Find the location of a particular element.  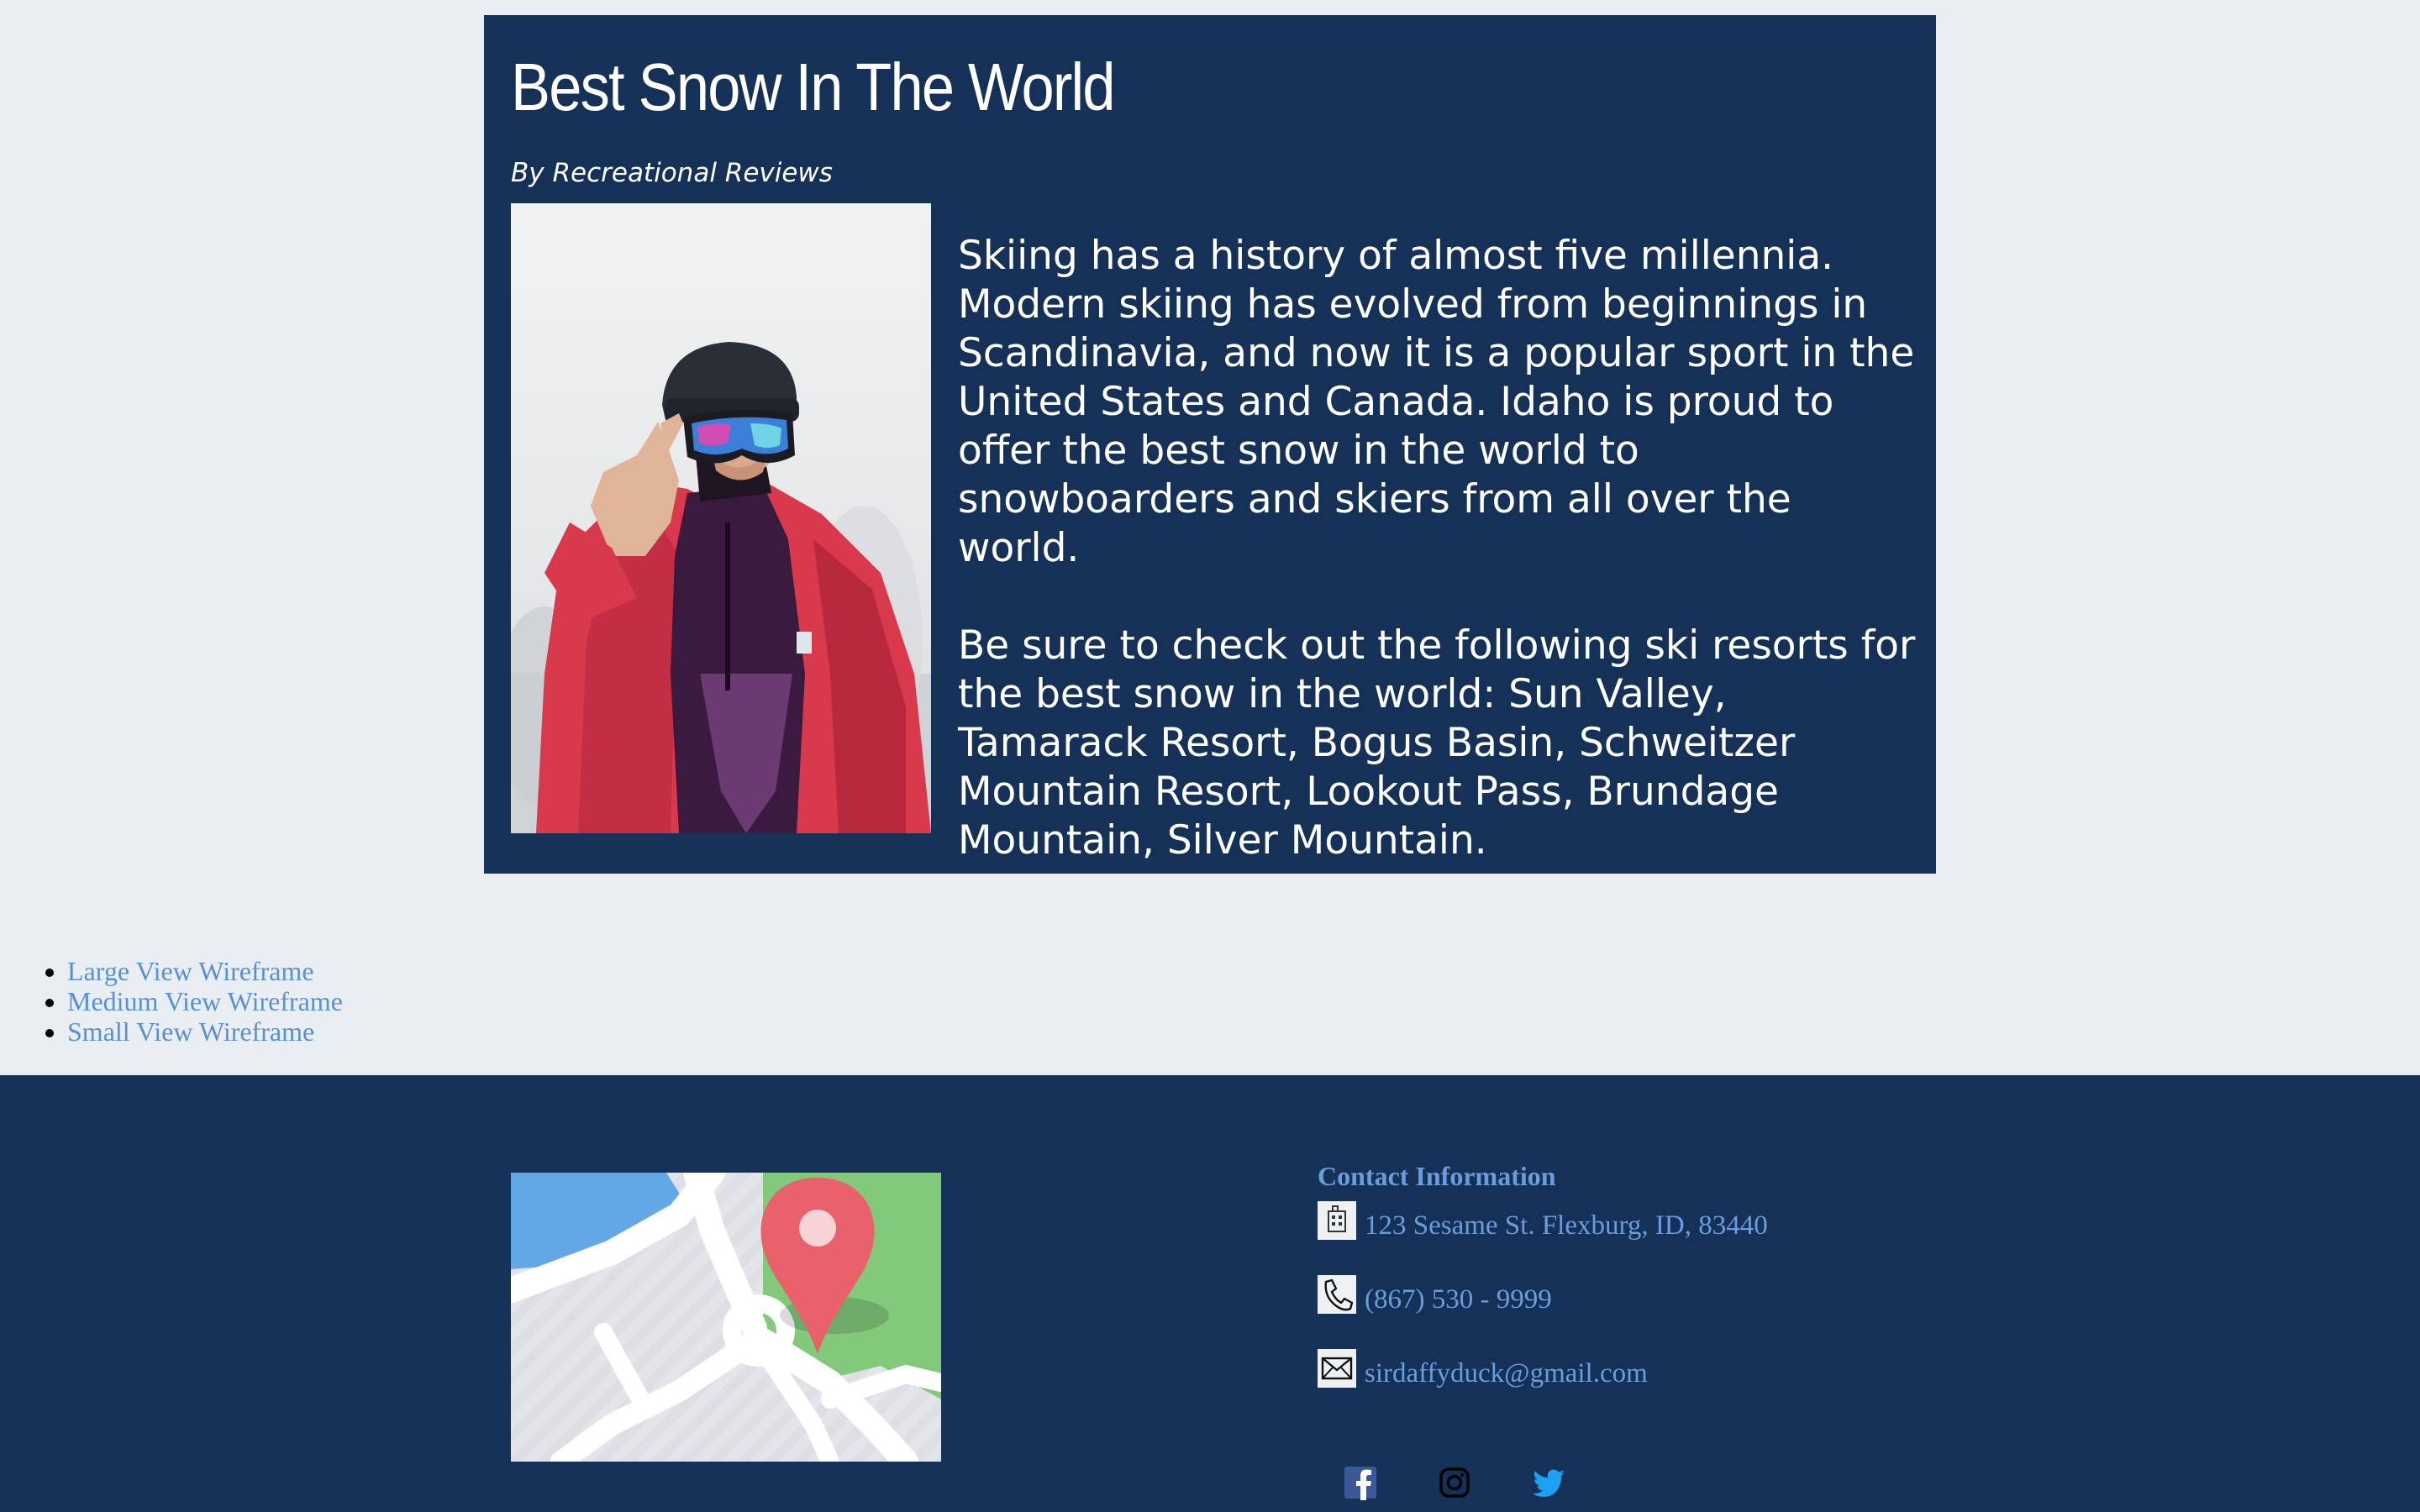

mail-icon is located at coordinates (1337, 1368).